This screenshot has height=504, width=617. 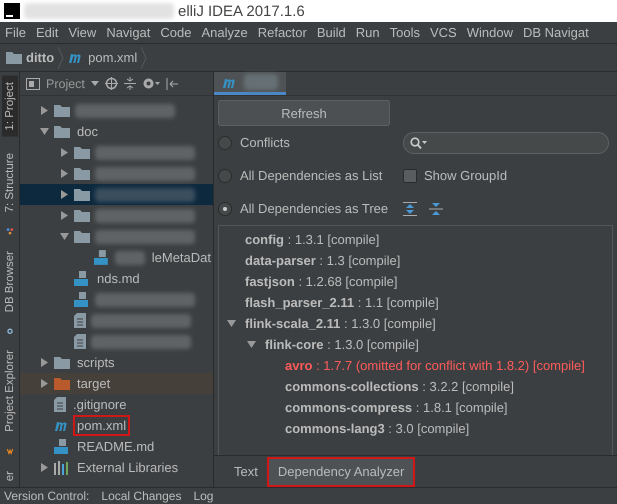 What do you see at coordinates (101, 425) in the screenshot?
I see `tree-item-label: pom.xml` at bounding box center [101, 425].